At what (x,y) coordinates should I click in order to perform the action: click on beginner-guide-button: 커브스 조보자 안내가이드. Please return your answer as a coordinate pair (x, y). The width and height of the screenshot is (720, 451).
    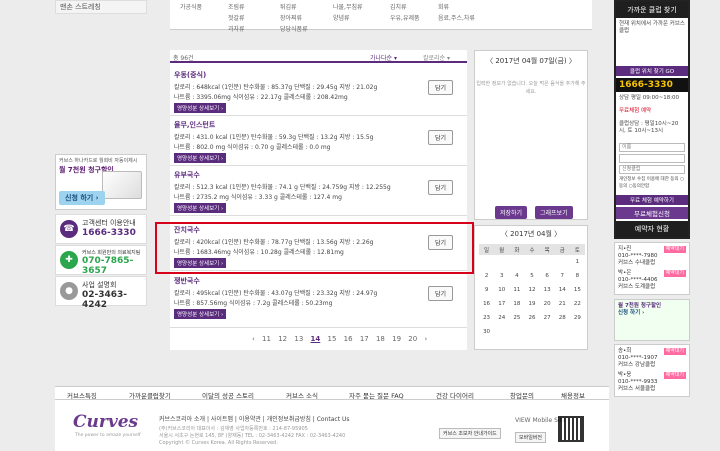
    Looking at the image, I should click on (470, 433).